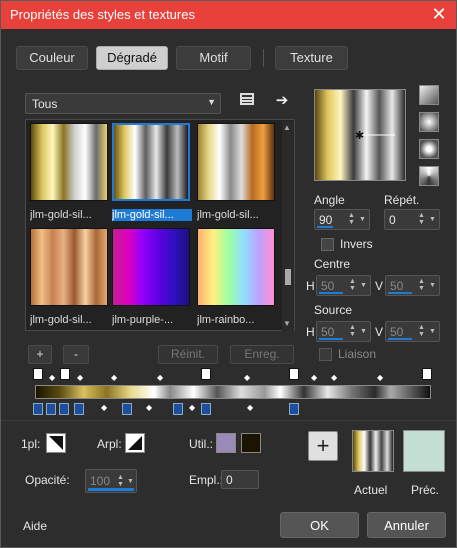 The height and width of the screenshot is (548, 457). What do you see at coordinates (111, 481) in the screenshot?
I see `opacity-spinner: 100 ▲ ▼ ▼` at bounding box center [111, 481].